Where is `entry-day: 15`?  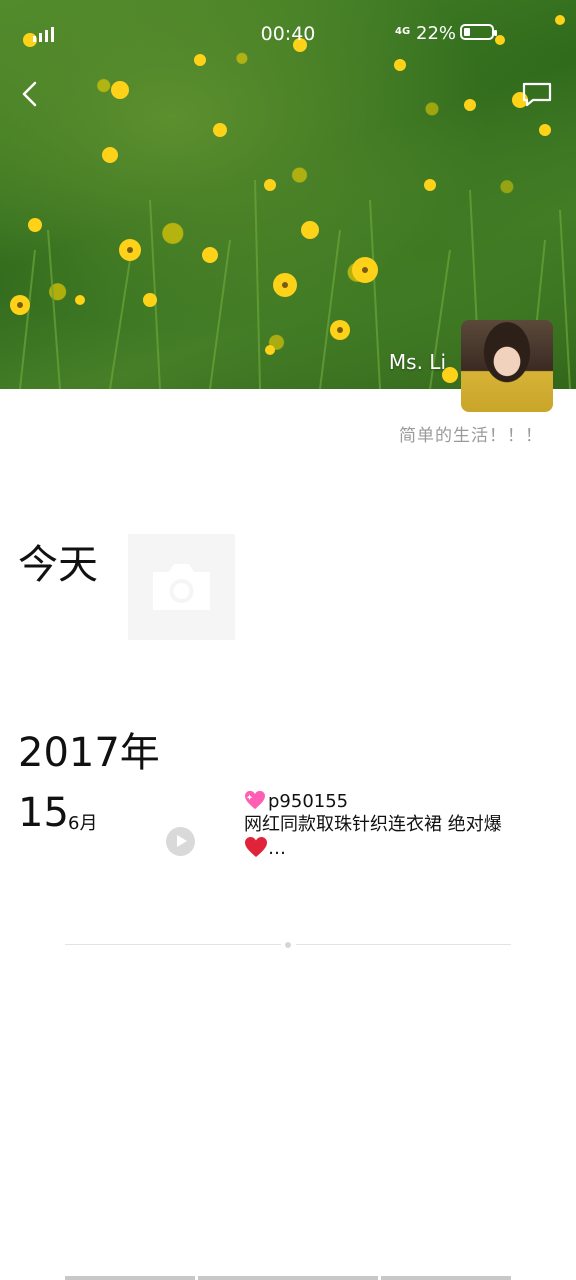
entry-day: 15 is located at coordinates (43, 813).